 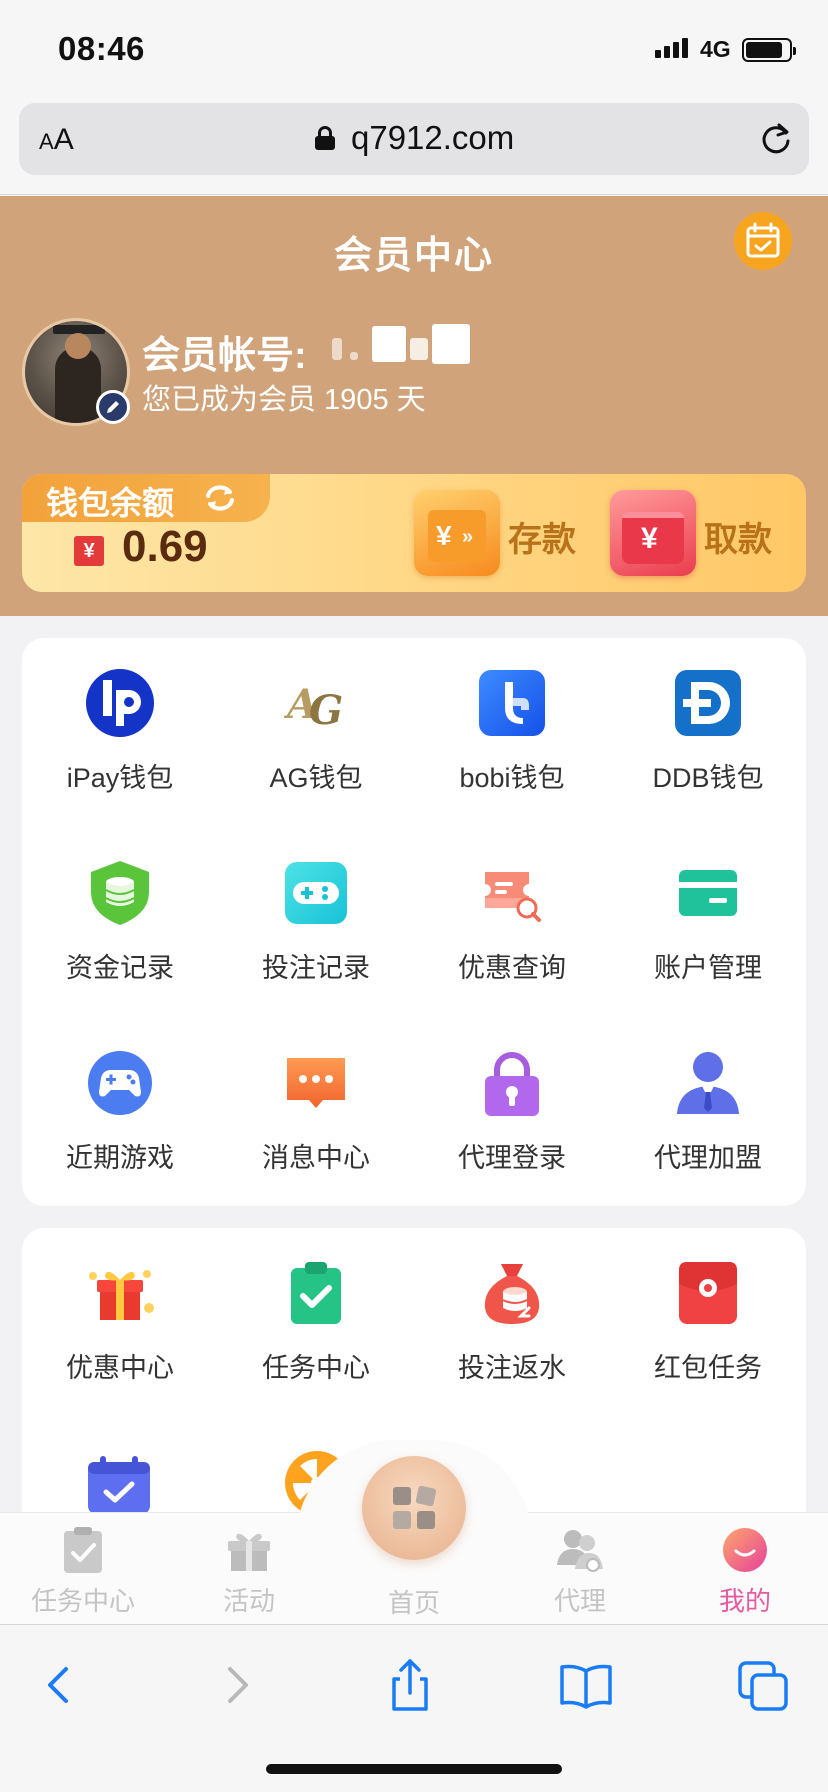 What do you see at coordinates (586, 1685) in the screenshot?
I see `bookmarks-icon` at bounding box center [586, 1685].